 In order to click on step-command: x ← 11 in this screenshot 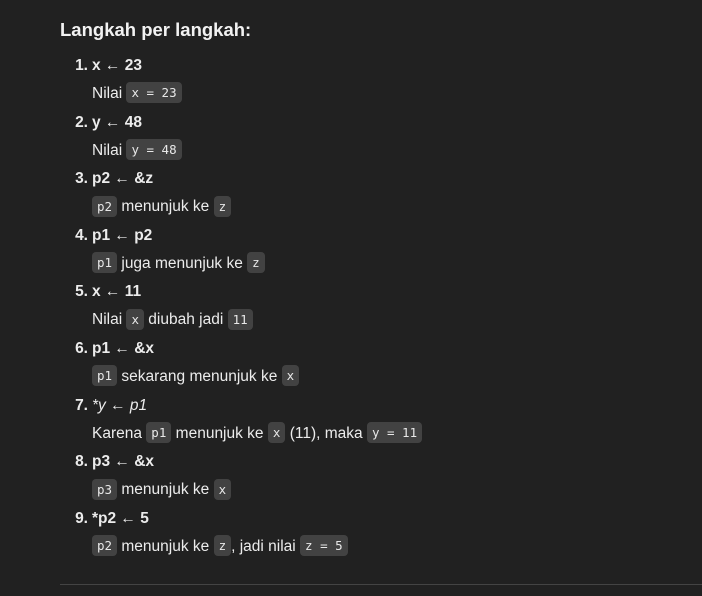, I will do `click(117, 292)`.